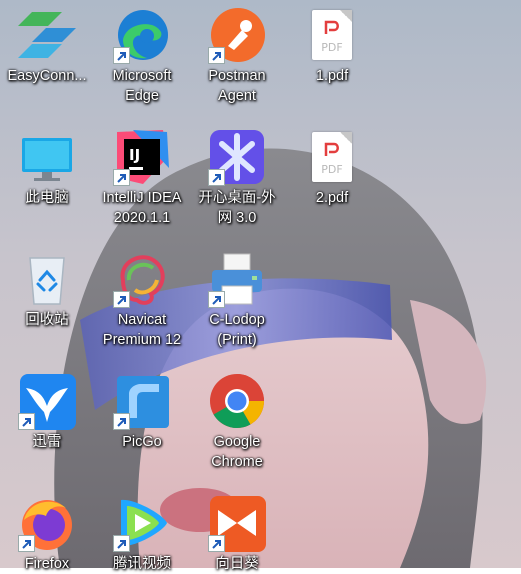 This screenshot has width=521, height=574. I want to click on icon-label: 回收站, so click(47, 320).